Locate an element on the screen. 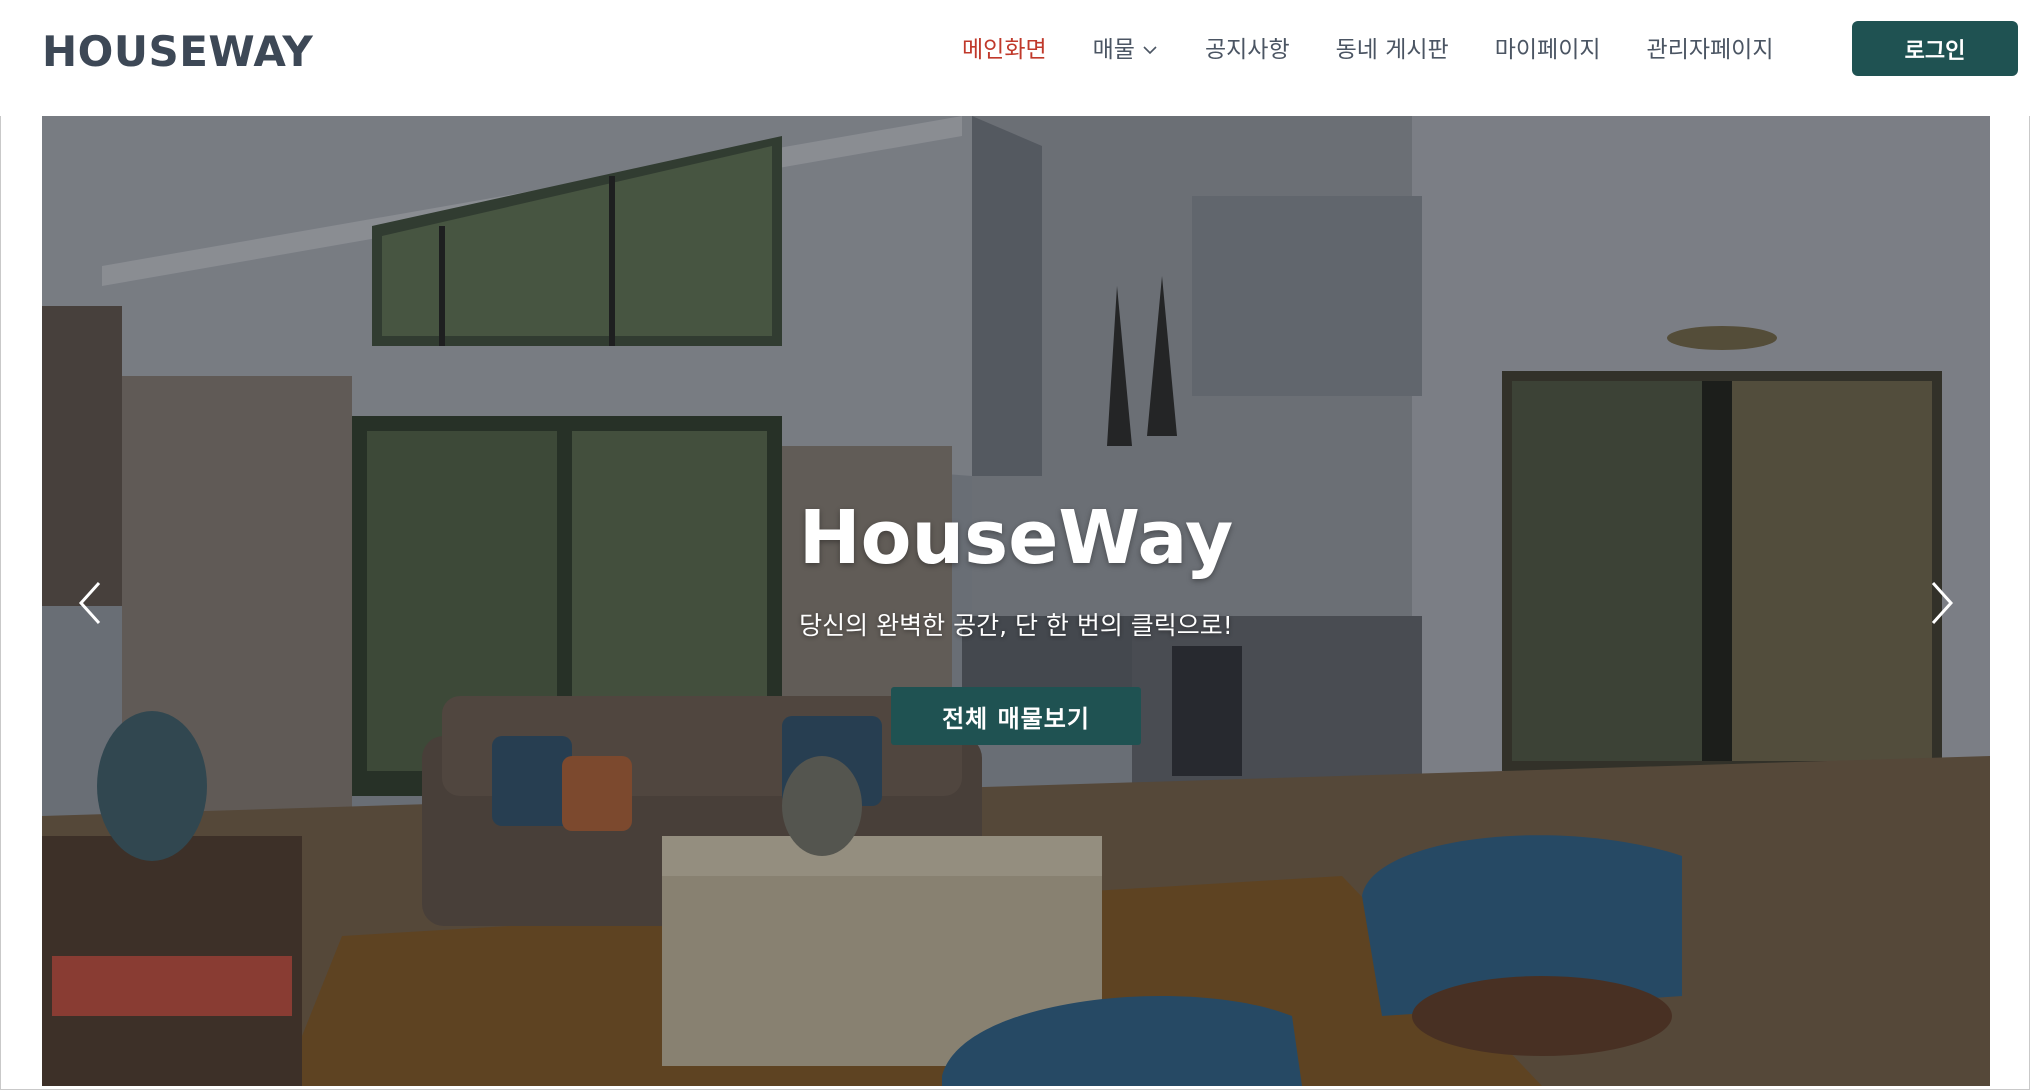 The image size is (2030, 1090). nav-item-label: 메인화면 is located at coordinates (1004, 50).